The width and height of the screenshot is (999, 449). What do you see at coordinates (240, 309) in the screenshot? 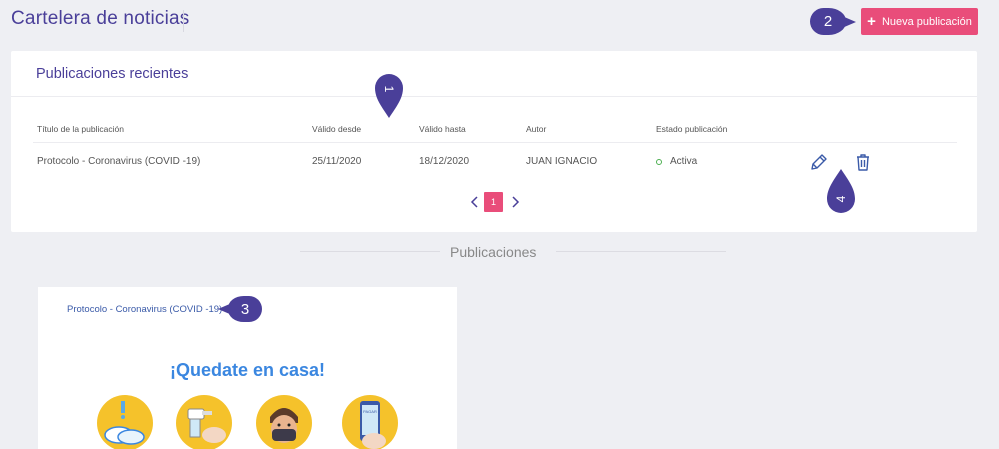
I see `annotation-marker-3: 3` at bounding box center [240, 309].